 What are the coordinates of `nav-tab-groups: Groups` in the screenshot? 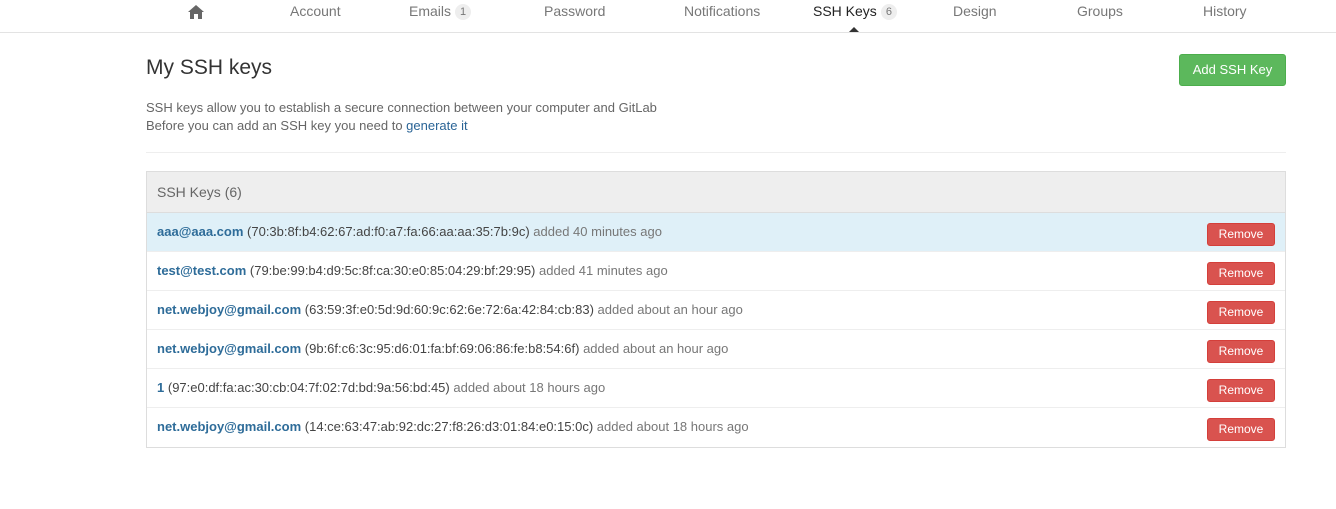 It's located at (1100, 16).